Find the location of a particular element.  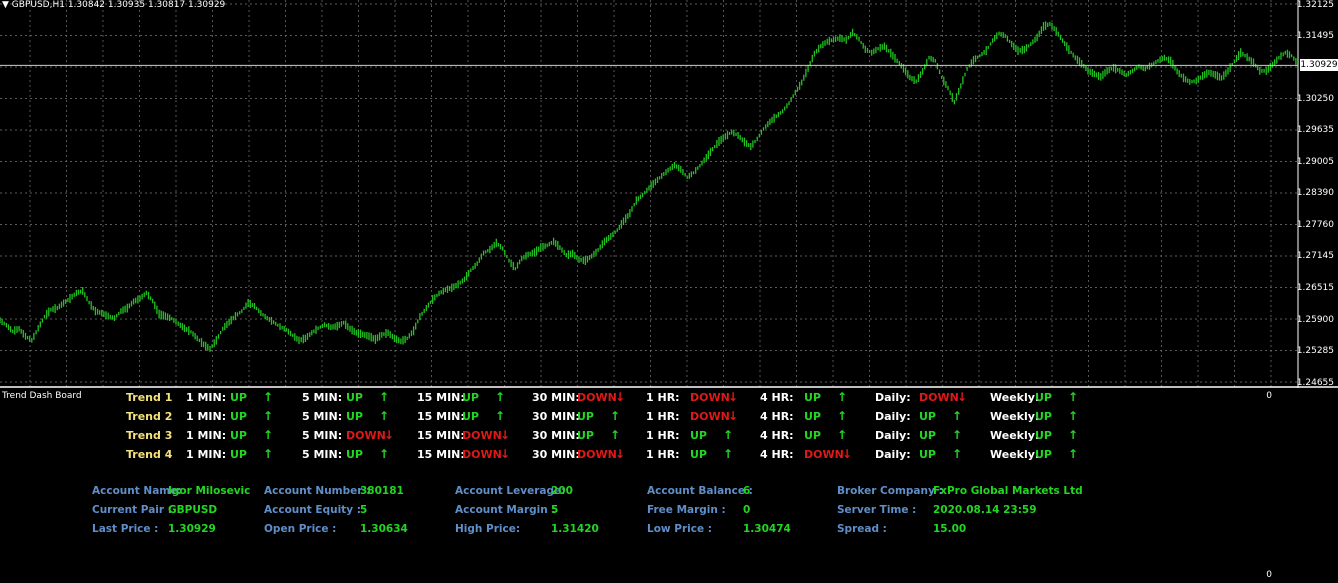

trend-row-name: Trend 1 is located at coordinates (149, 397).